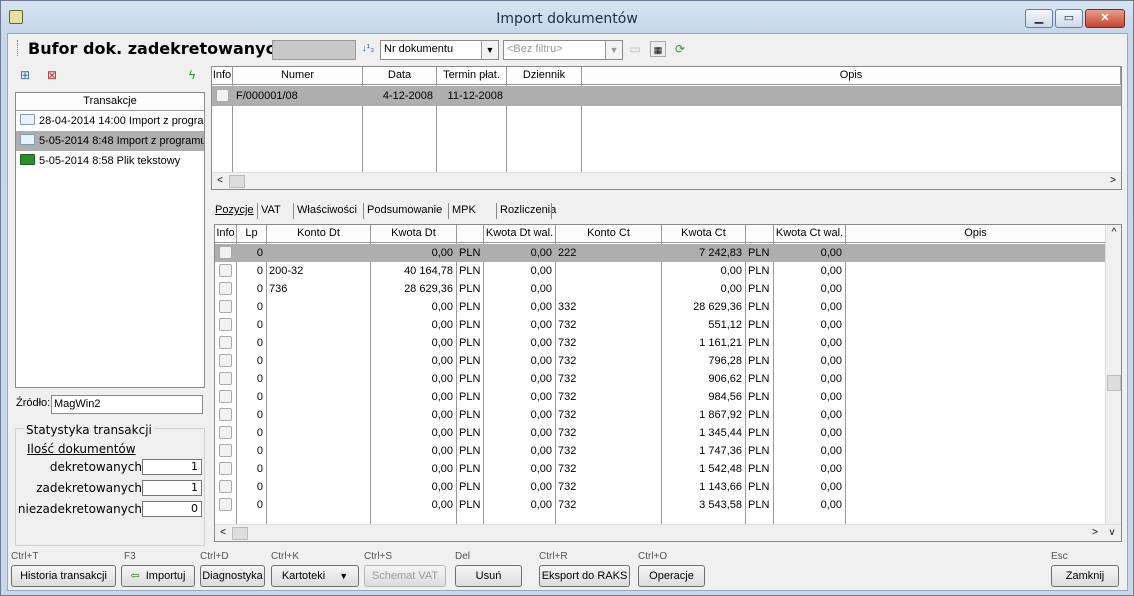 The height and width of the screenshot is (596, 1134). What do you see at coordinates (25, 75) in the screenshot?
I see `add-transaction-icon: ⊞` at bounding box center [25, 75].